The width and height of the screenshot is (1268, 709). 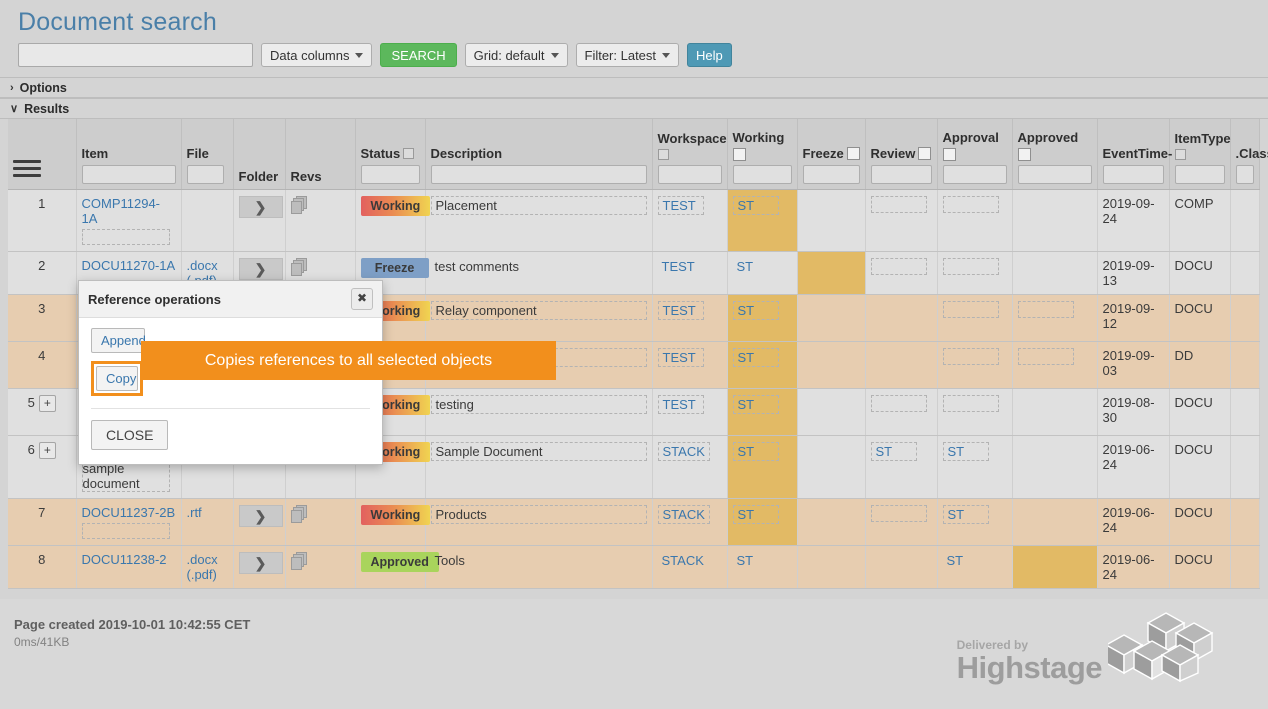 I want to click on append-button: Append, so click(x=118, y=340).